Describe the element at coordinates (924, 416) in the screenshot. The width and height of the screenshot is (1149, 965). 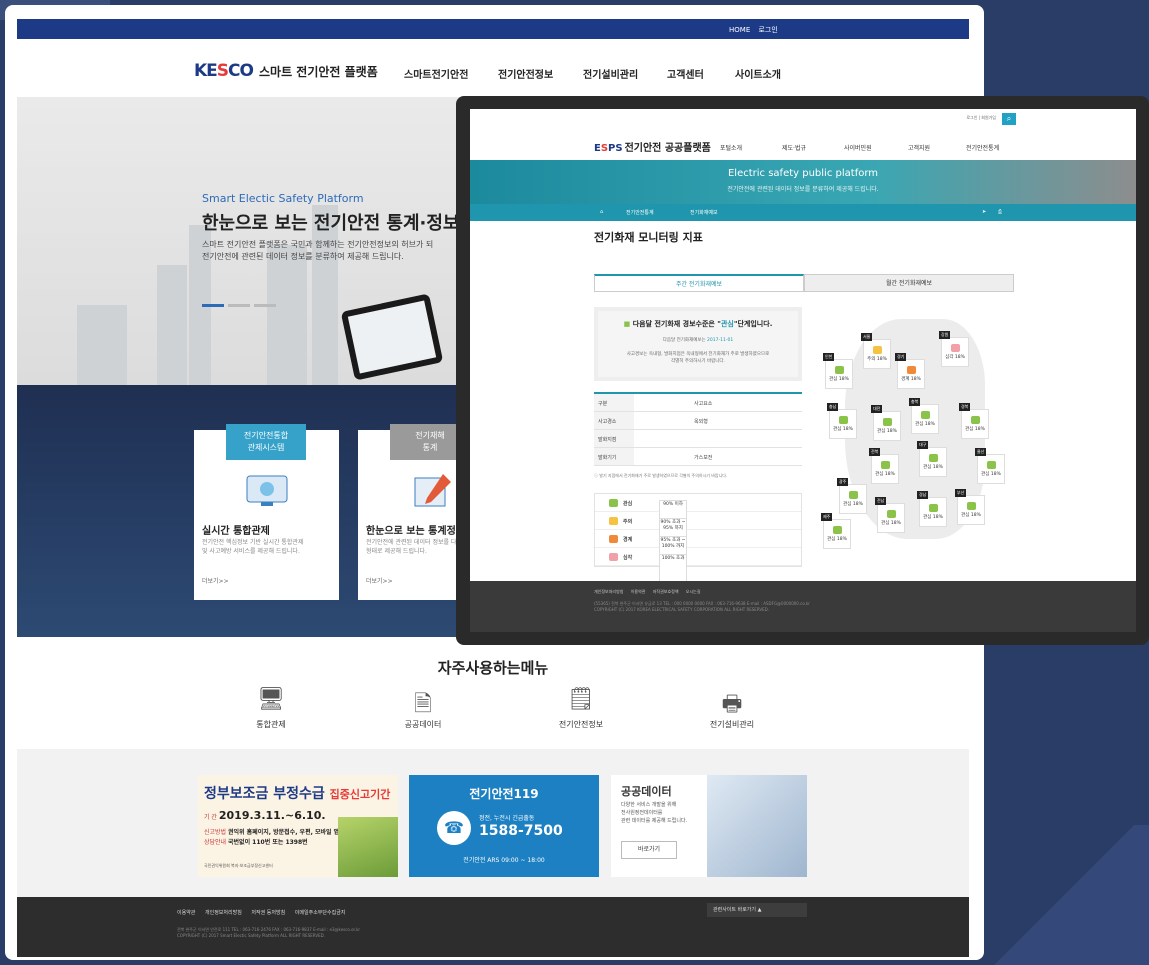
I see `region-chungbuk: 충북 관심 18%` at that location.